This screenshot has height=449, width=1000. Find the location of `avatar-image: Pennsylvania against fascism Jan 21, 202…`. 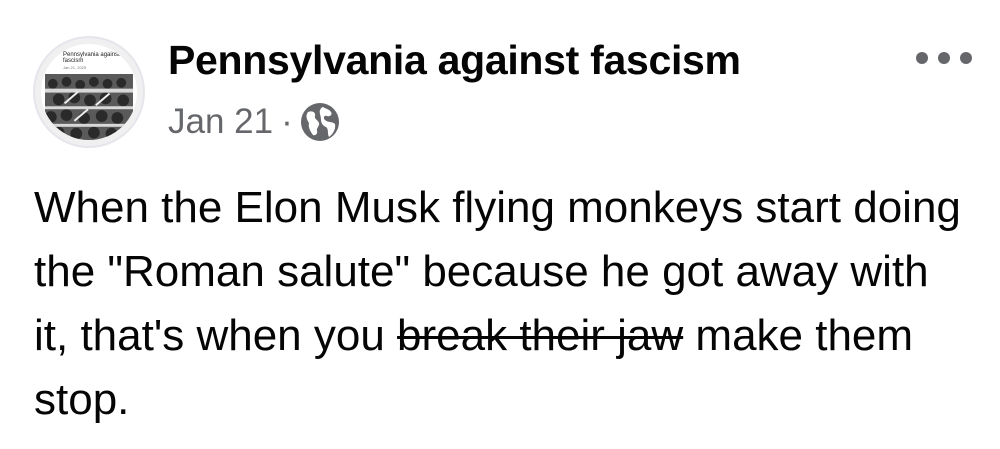

avatar-image: Pennsylvania against fascism Jan 21, 202… is located at coordinates (89, 92).